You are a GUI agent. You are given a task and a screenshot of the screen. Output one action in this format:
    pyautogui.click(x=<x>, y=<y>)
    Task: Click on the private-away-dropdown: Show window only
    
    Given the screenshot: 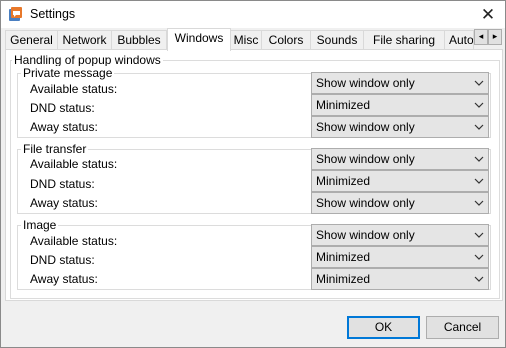 What is the action you would take?
    pyautogui.click(x=400, y=127)
    